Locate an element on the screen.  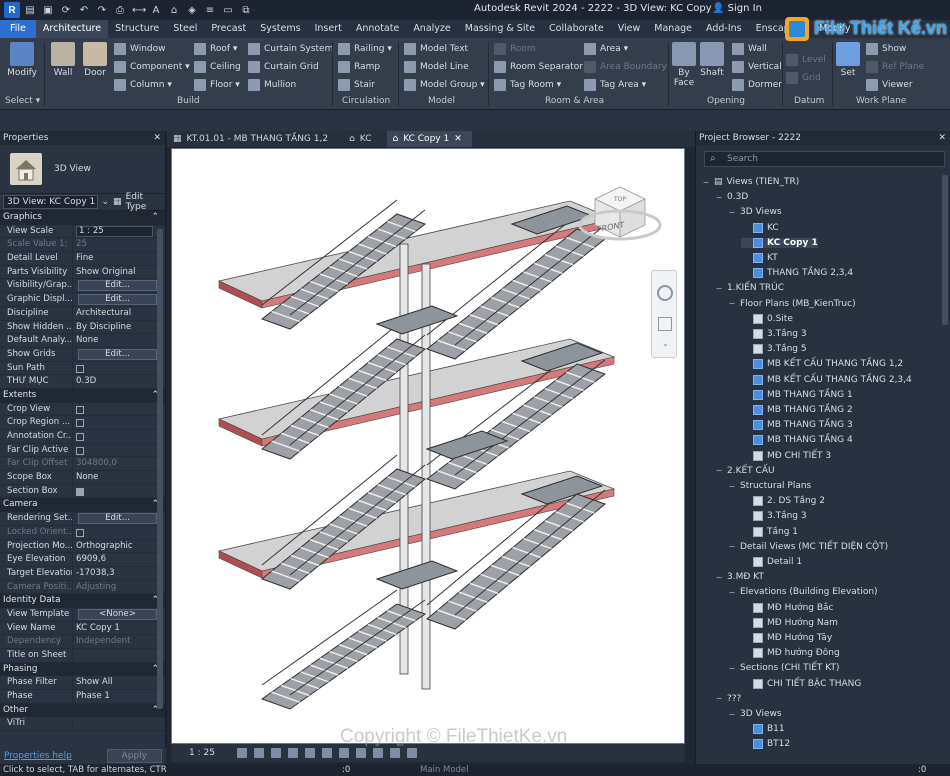
property-value: 1 : 25 is located at coordinates (118, 231).